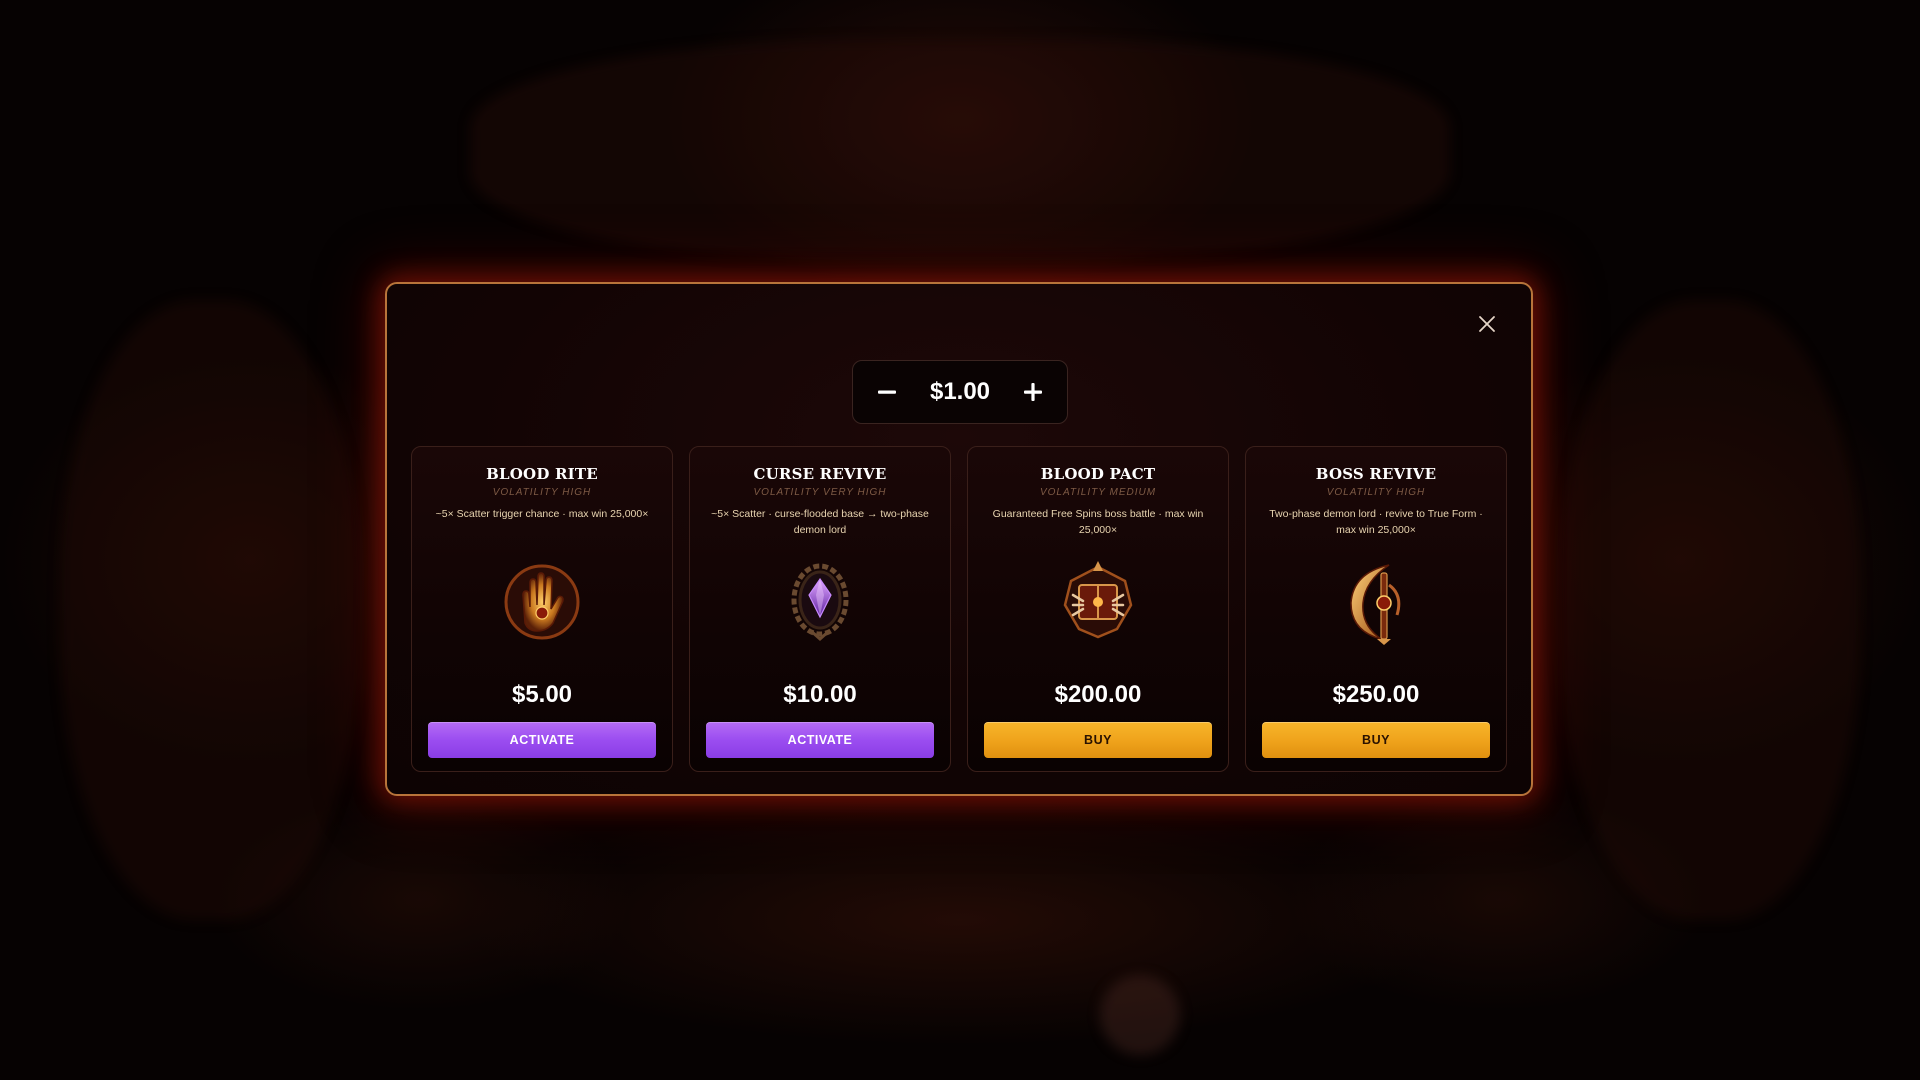 The width and height of the screenshot is (1920, 1080). Describe the element at coordinates (1098, 694) in the screenshot. I see `card-price: $200.00` at that location.